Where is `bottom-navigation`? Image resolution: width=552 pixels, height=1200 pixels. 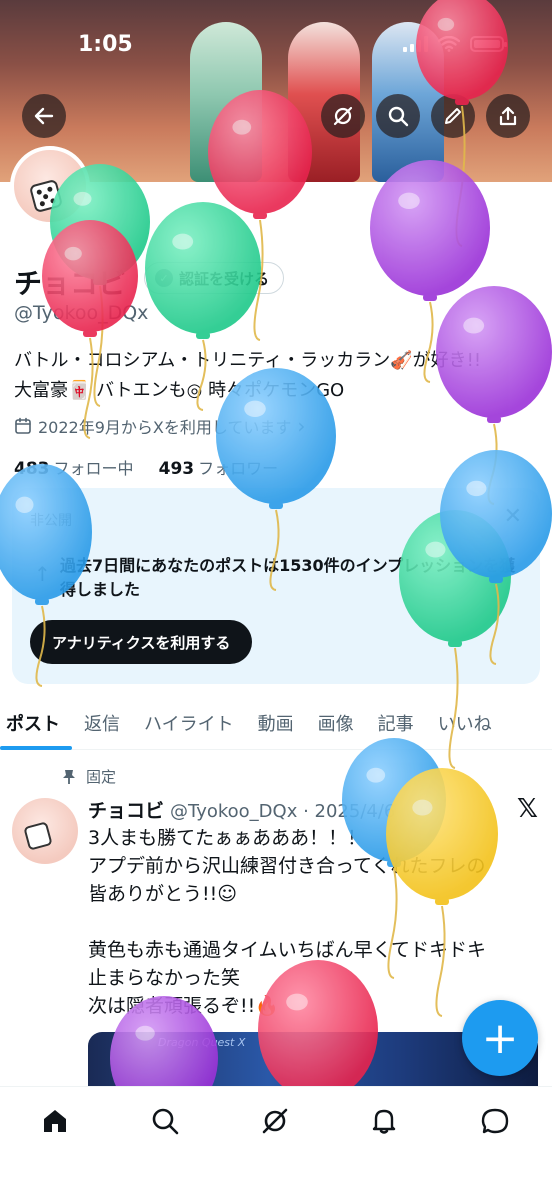
bottom-navigation is located at coordinates (276, 1143).